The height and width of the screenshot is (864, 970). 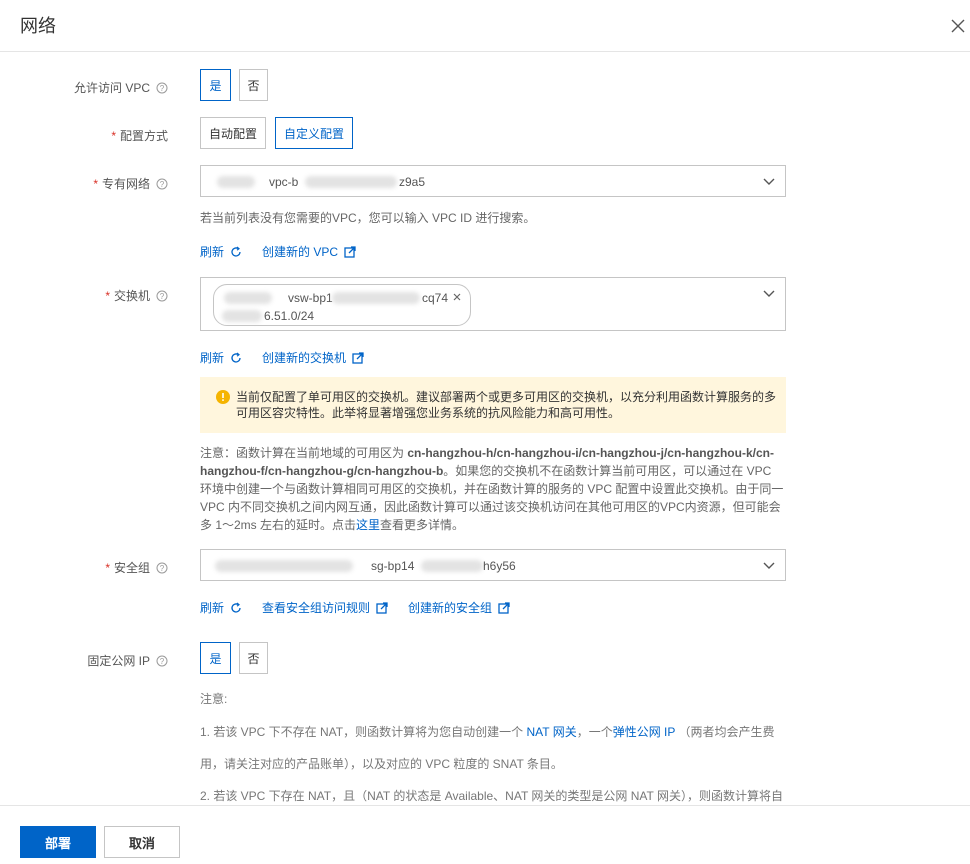 I want to click on vswitch-refresh-link: 刷新, so click(x=221, y=357).